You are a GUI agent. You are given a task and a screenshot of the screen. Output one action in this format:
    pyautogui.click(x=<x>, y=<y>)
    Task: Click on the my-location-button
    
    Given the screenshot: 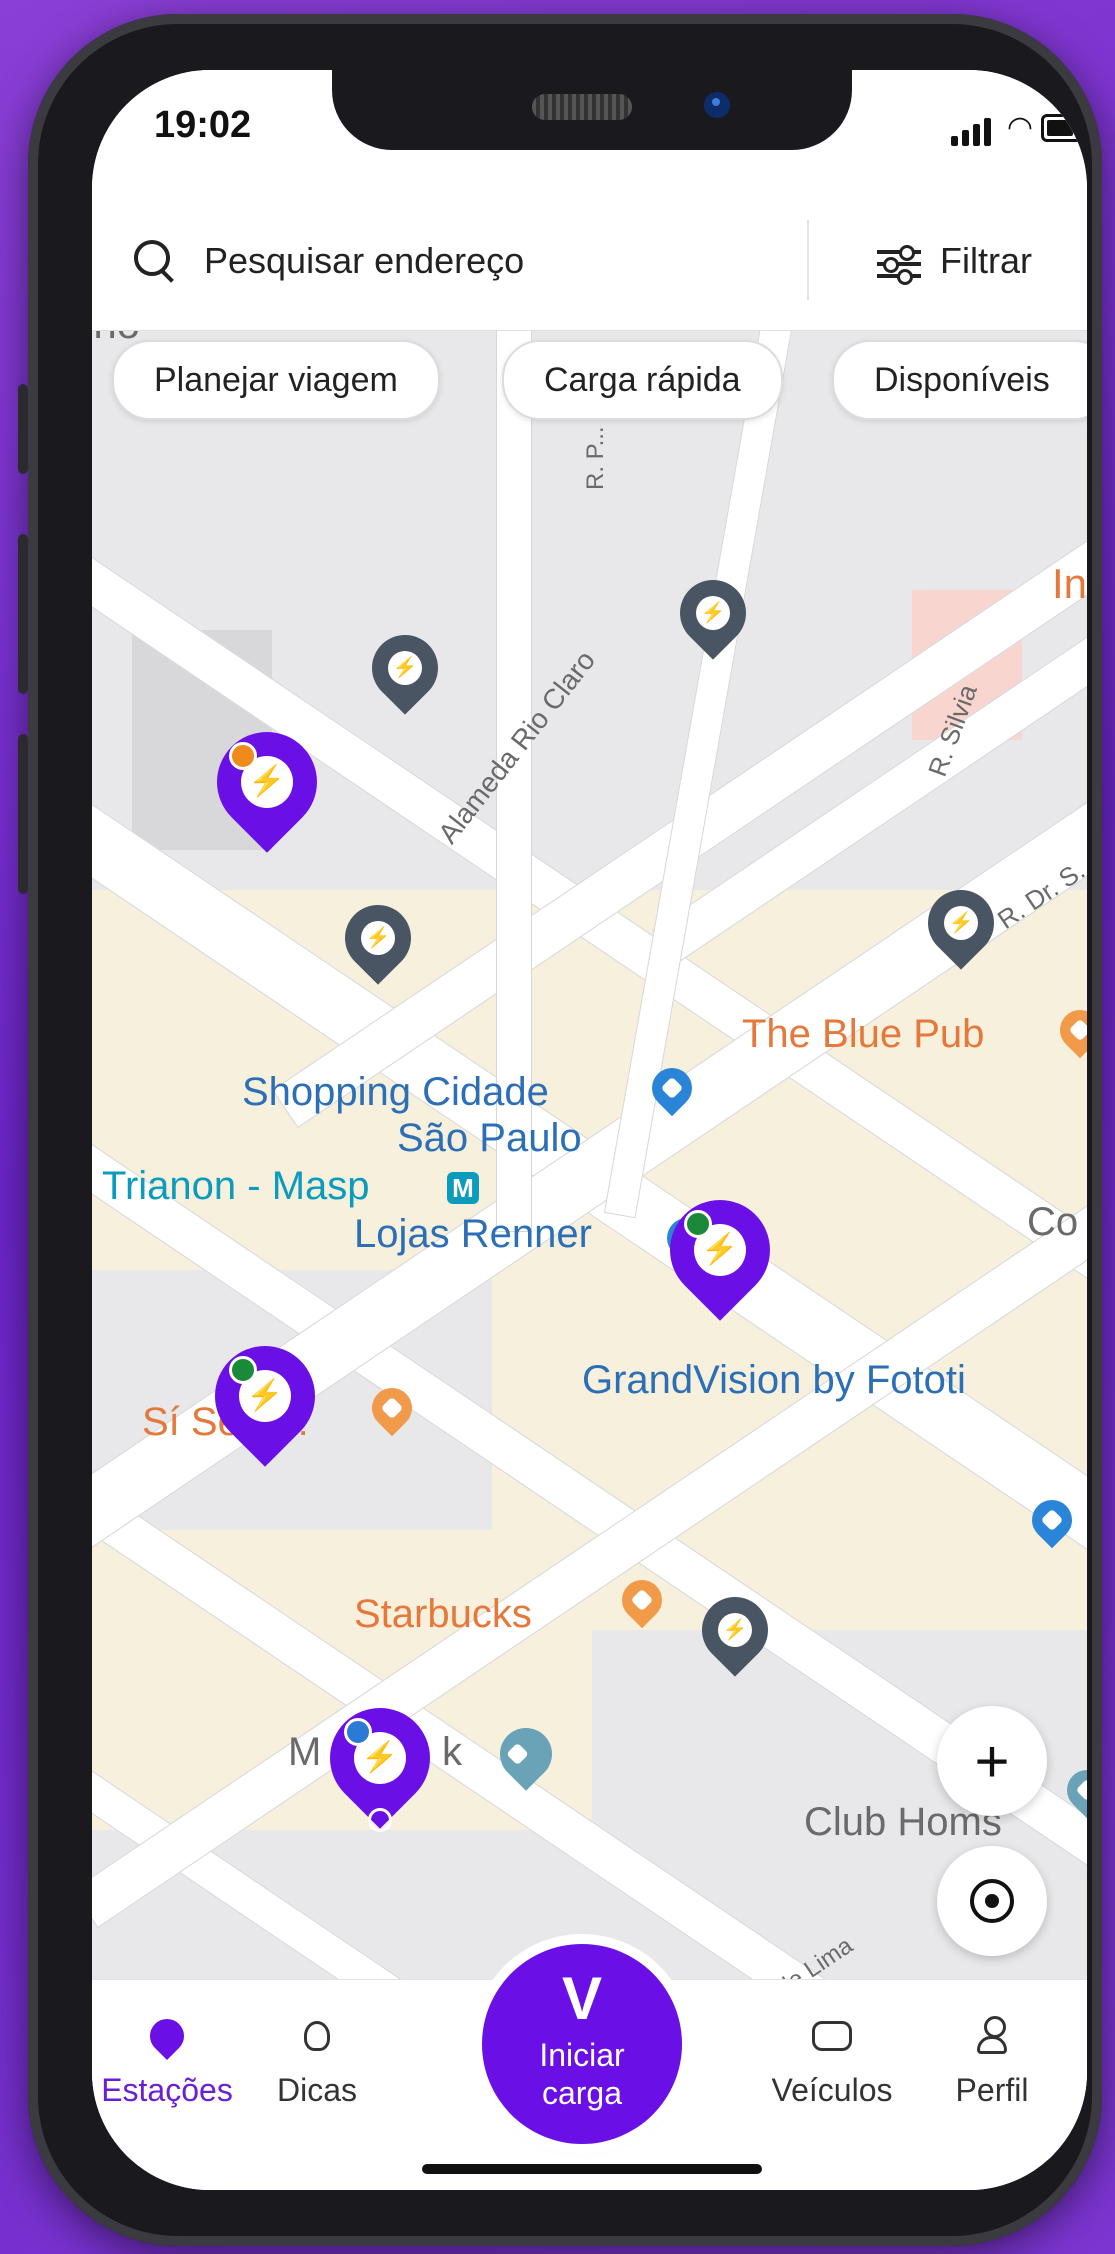 What is the action you would take?
    pyautogui.click(x=992, y=1901)
    